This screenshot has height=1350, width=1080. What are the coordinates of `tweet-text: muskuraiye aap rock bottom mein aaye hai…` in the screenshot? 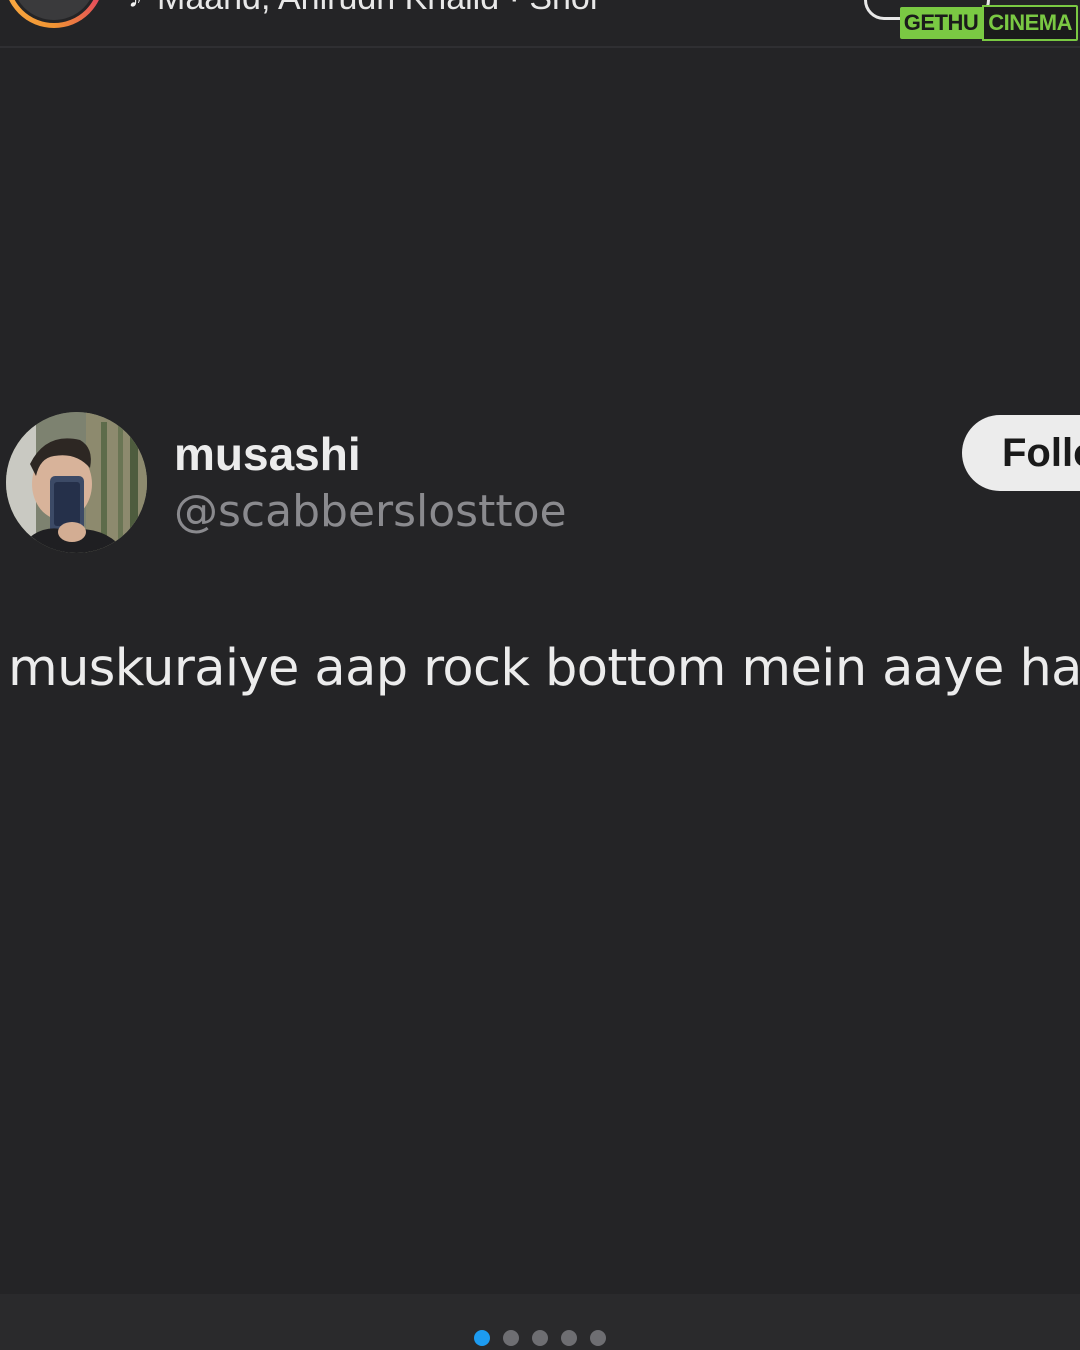 It's located at (544, 668).